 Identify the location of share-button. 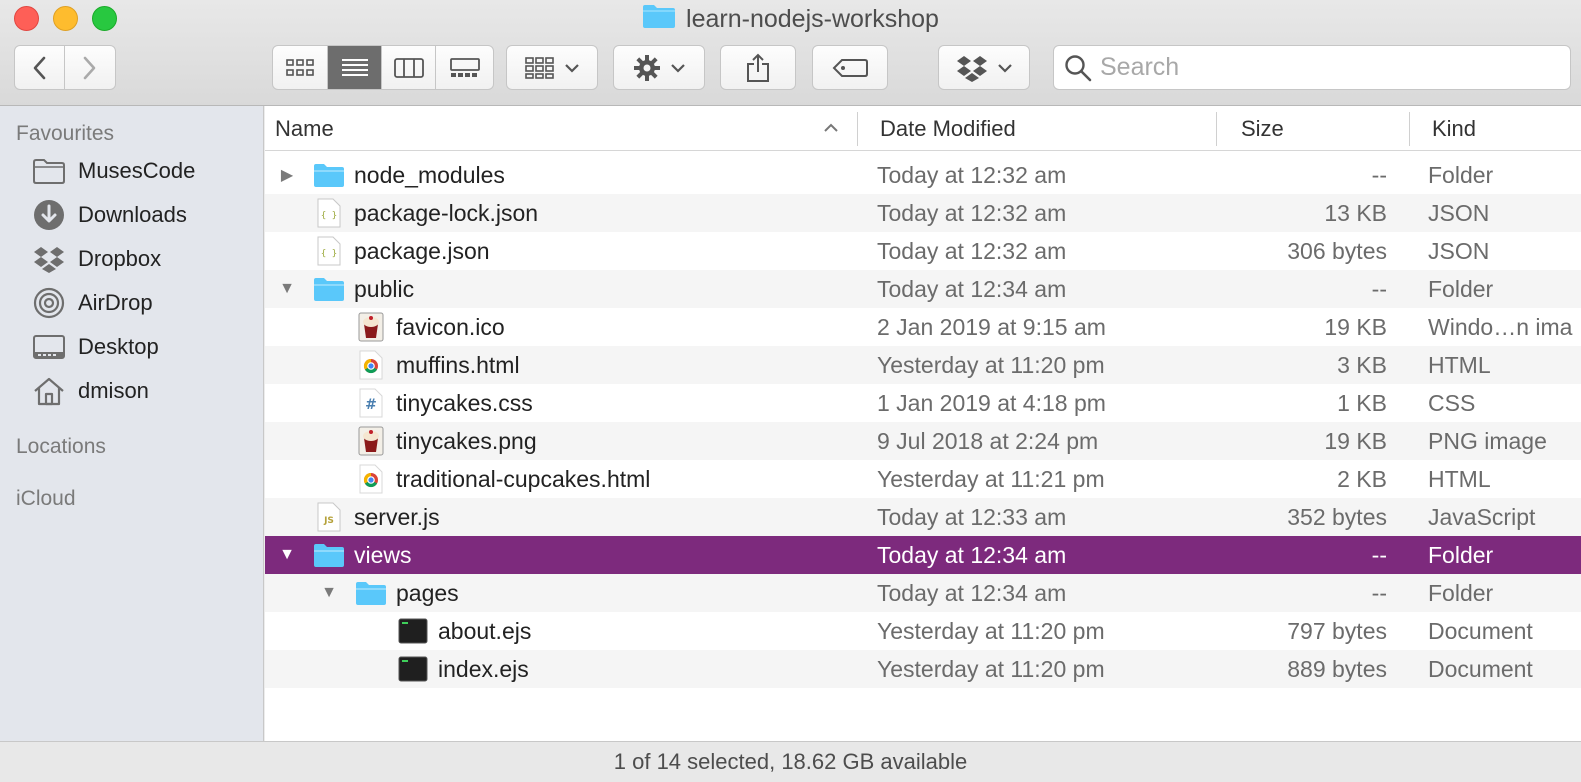
(758, 67).